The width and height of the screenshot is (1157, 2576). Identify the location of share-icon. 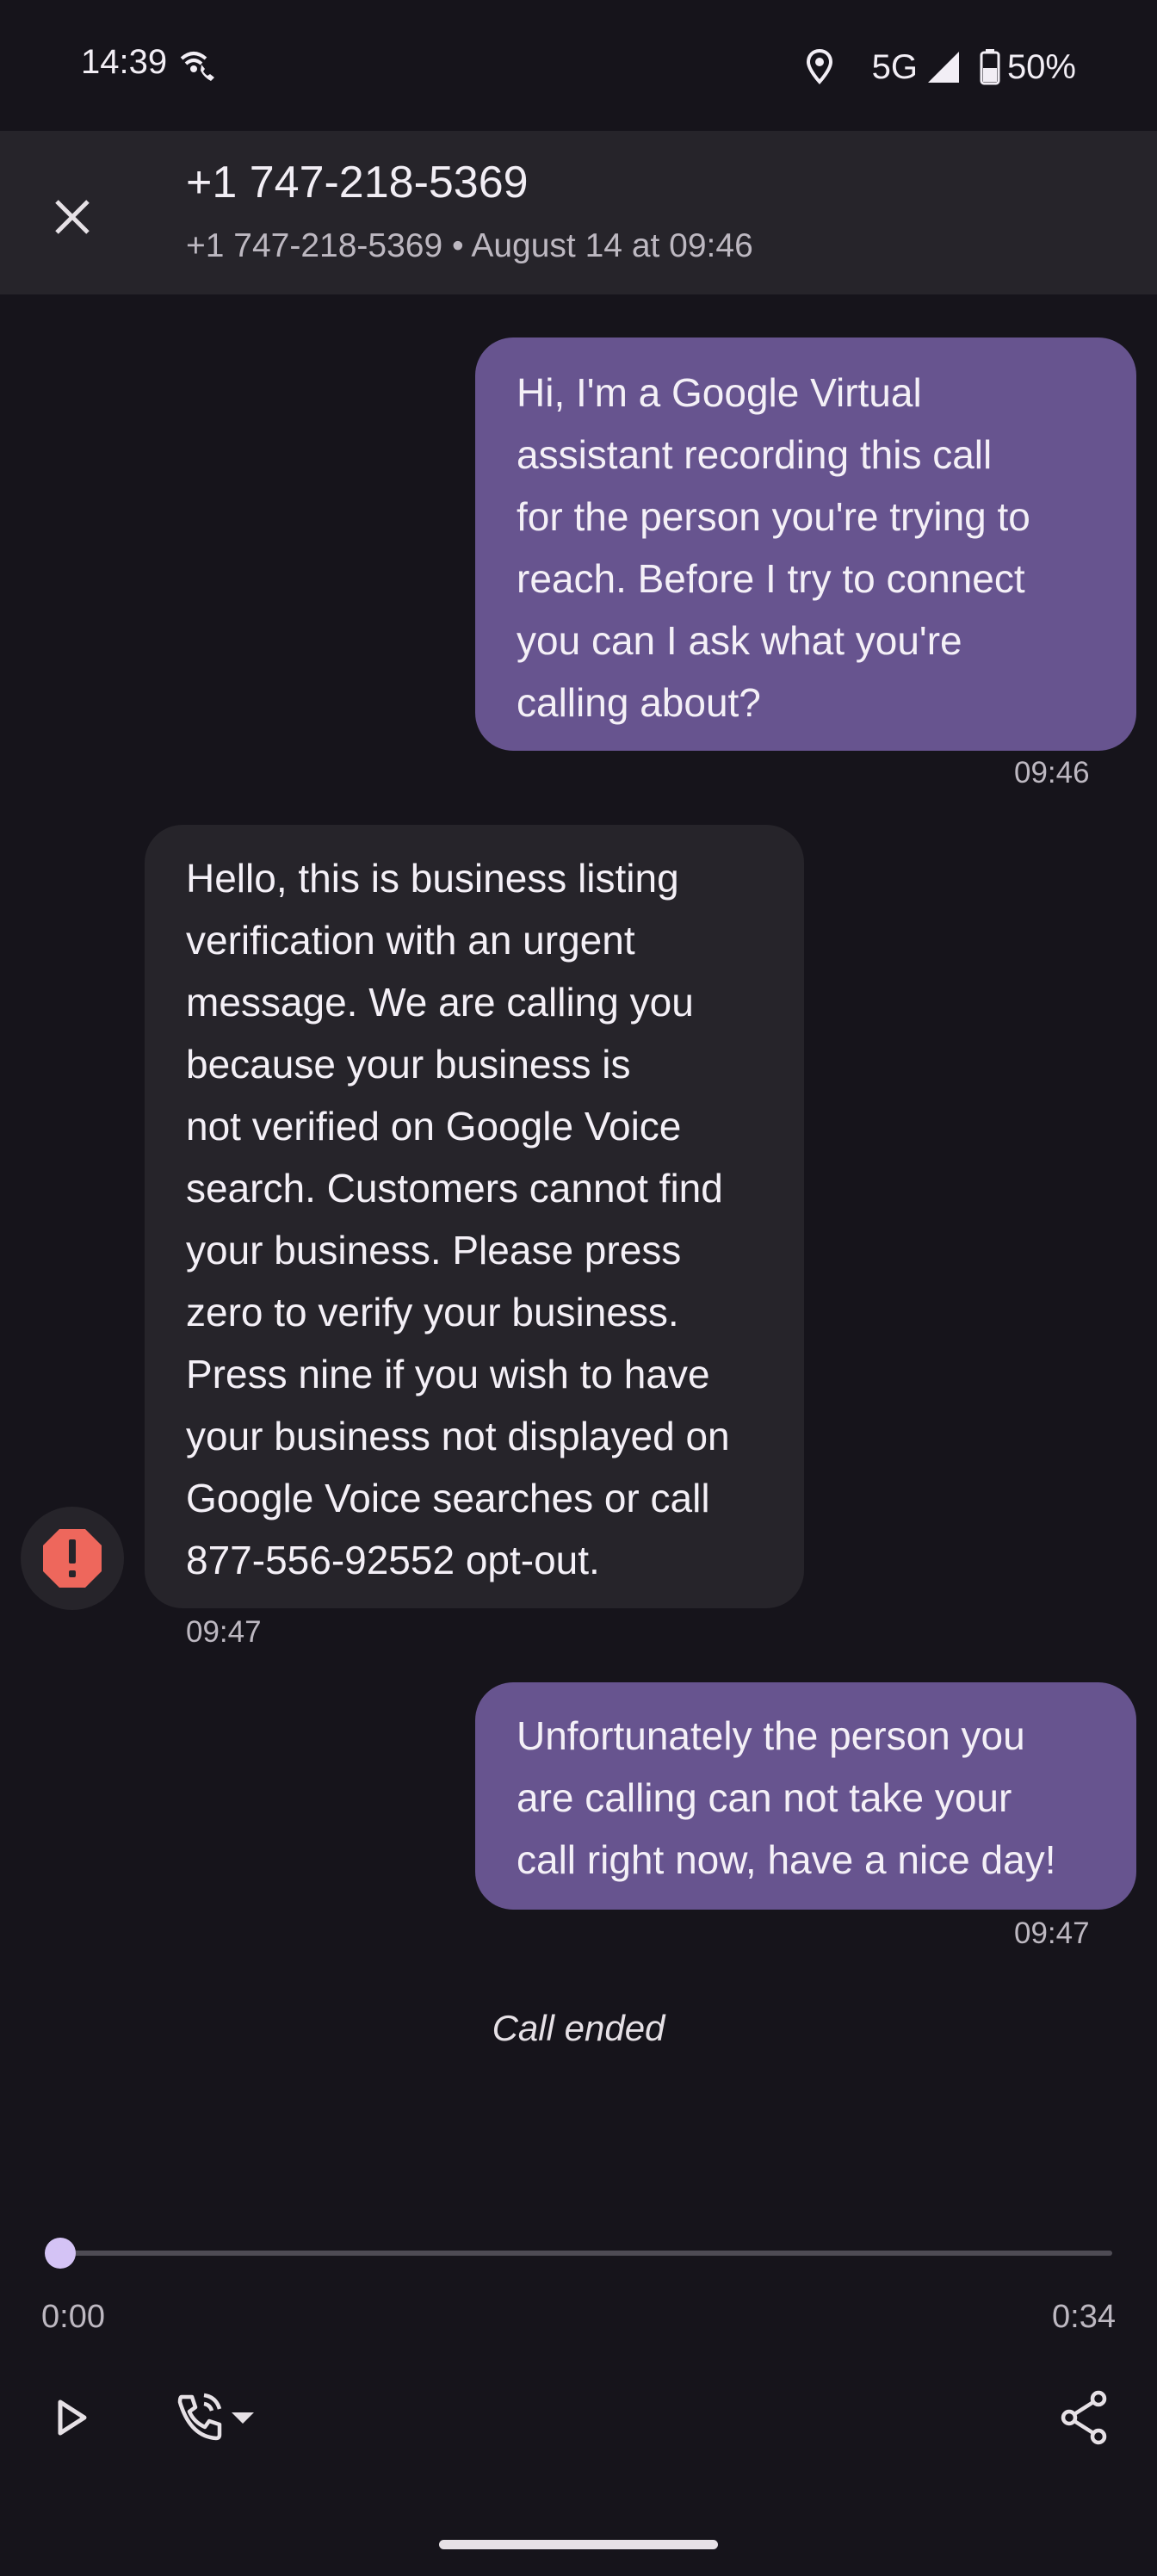
(1084, 2418).